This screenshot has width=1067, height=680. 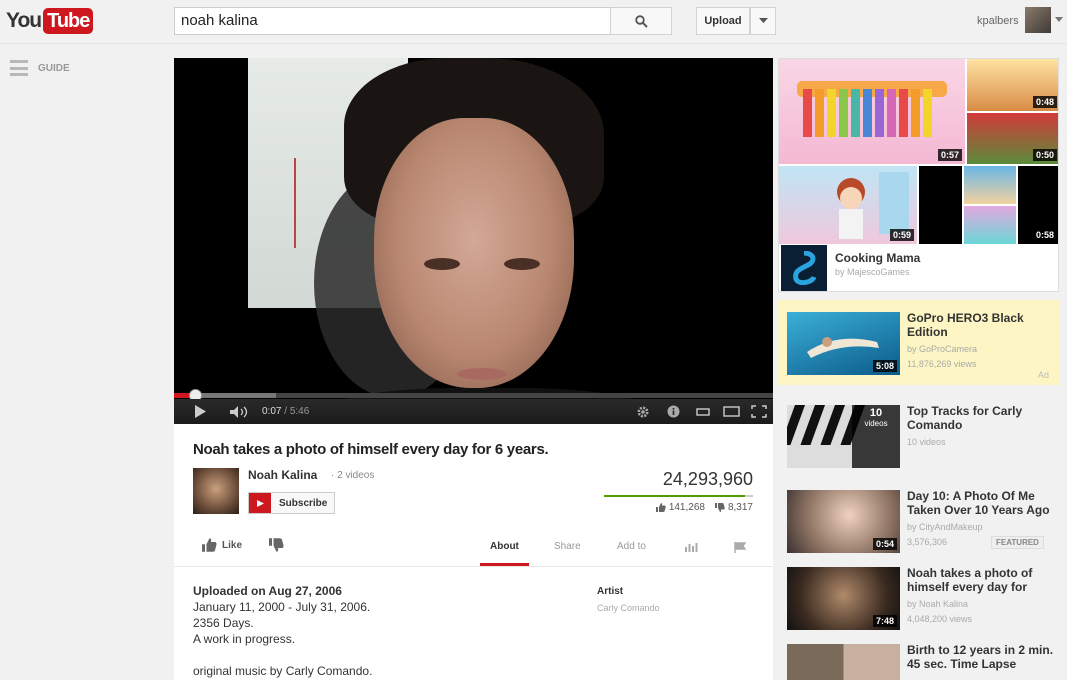 I want to click on small-player-button, so click(x=703, y=411).